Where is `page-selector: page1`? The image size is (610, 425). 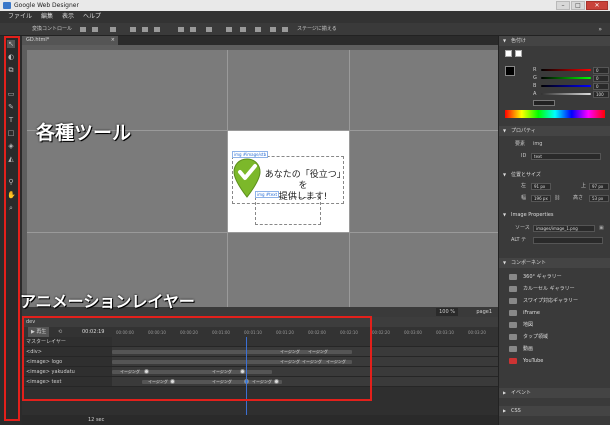
page-selector: page1 is located at coordinates (484, 312).